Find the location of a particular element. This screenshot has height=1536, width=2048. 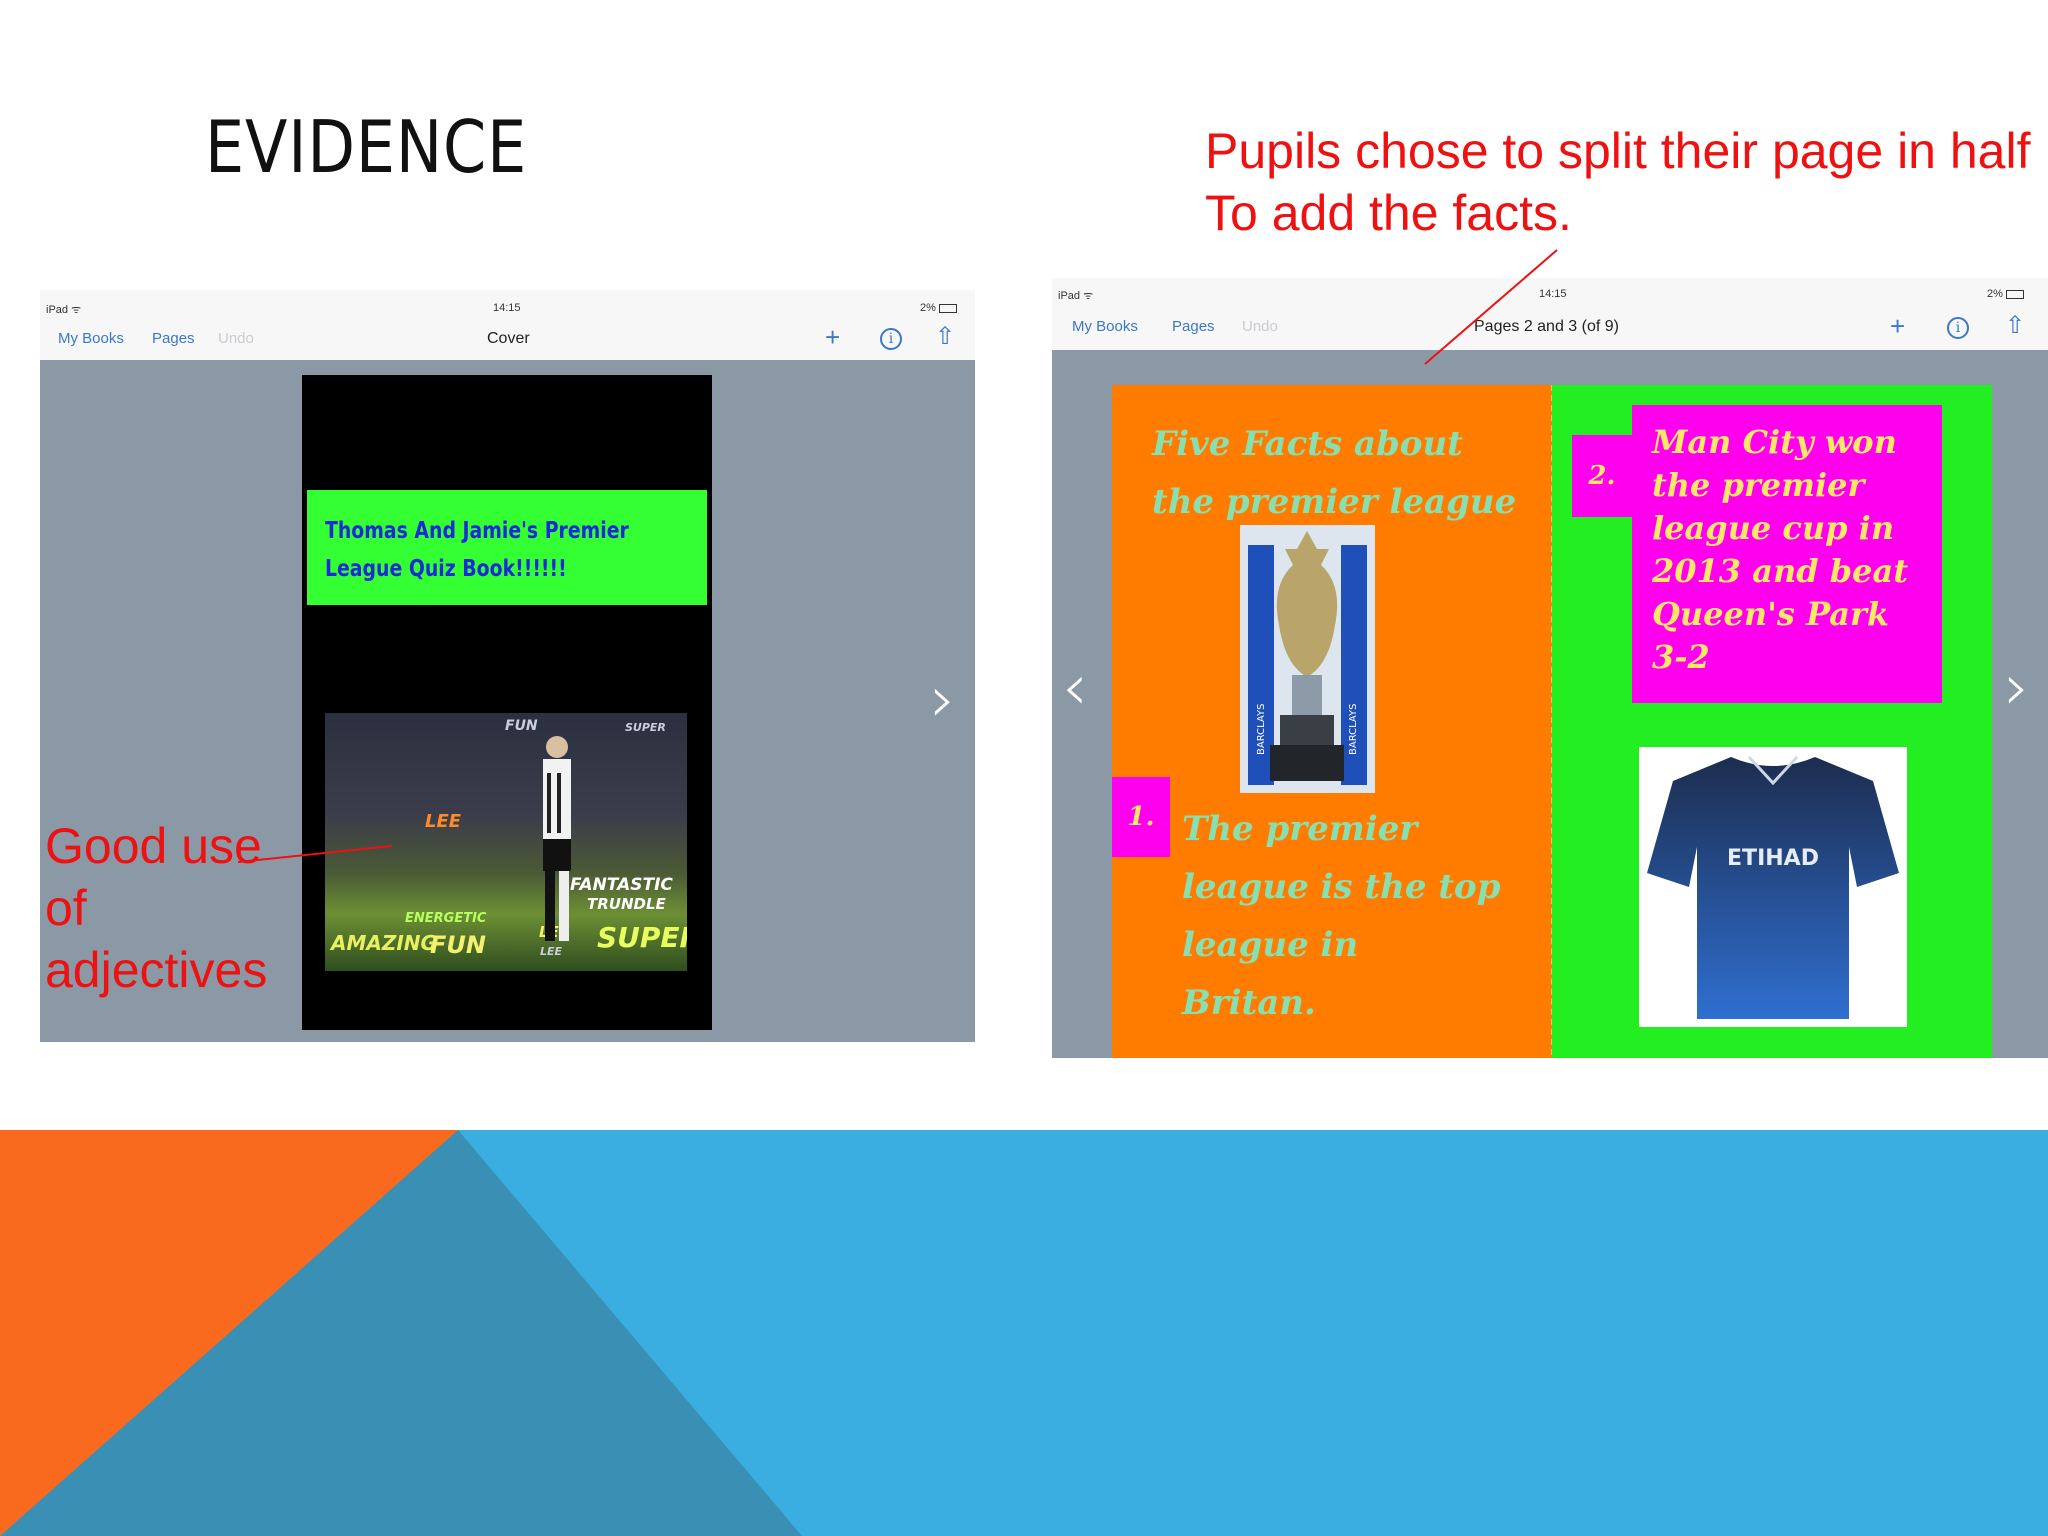

fact-1-line: The premier is located at coordinates (1300, 829).